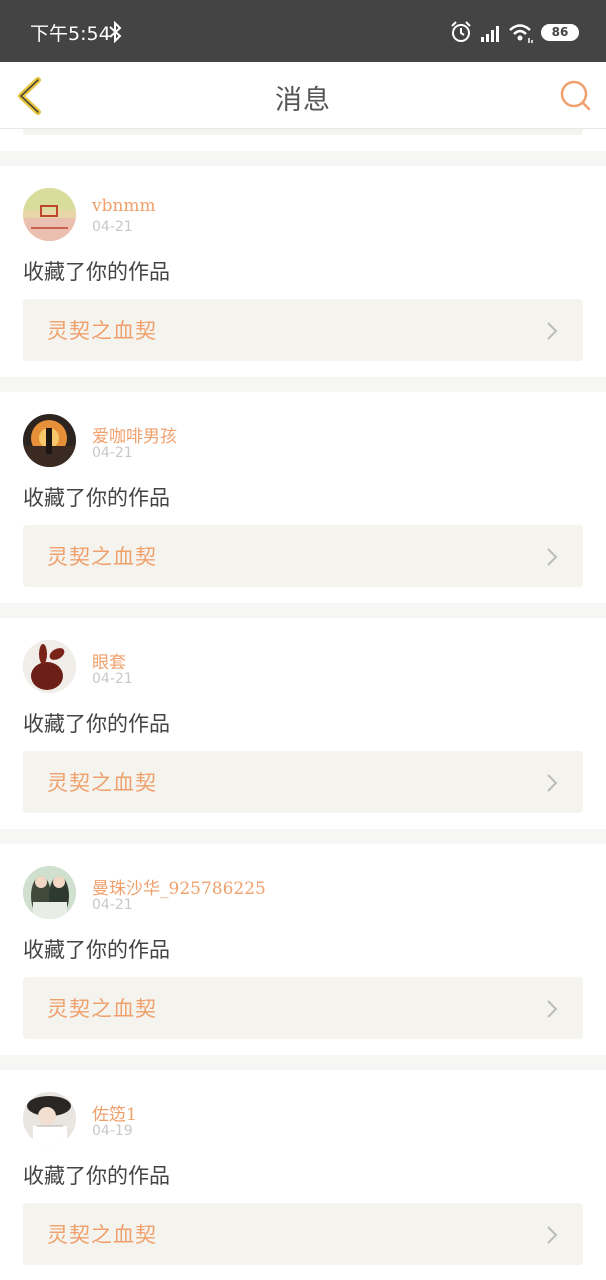 Image resolution: width=606 pixels, height=1280 pixels. I want to click on username: 佐笾1, so click(114, 1112).